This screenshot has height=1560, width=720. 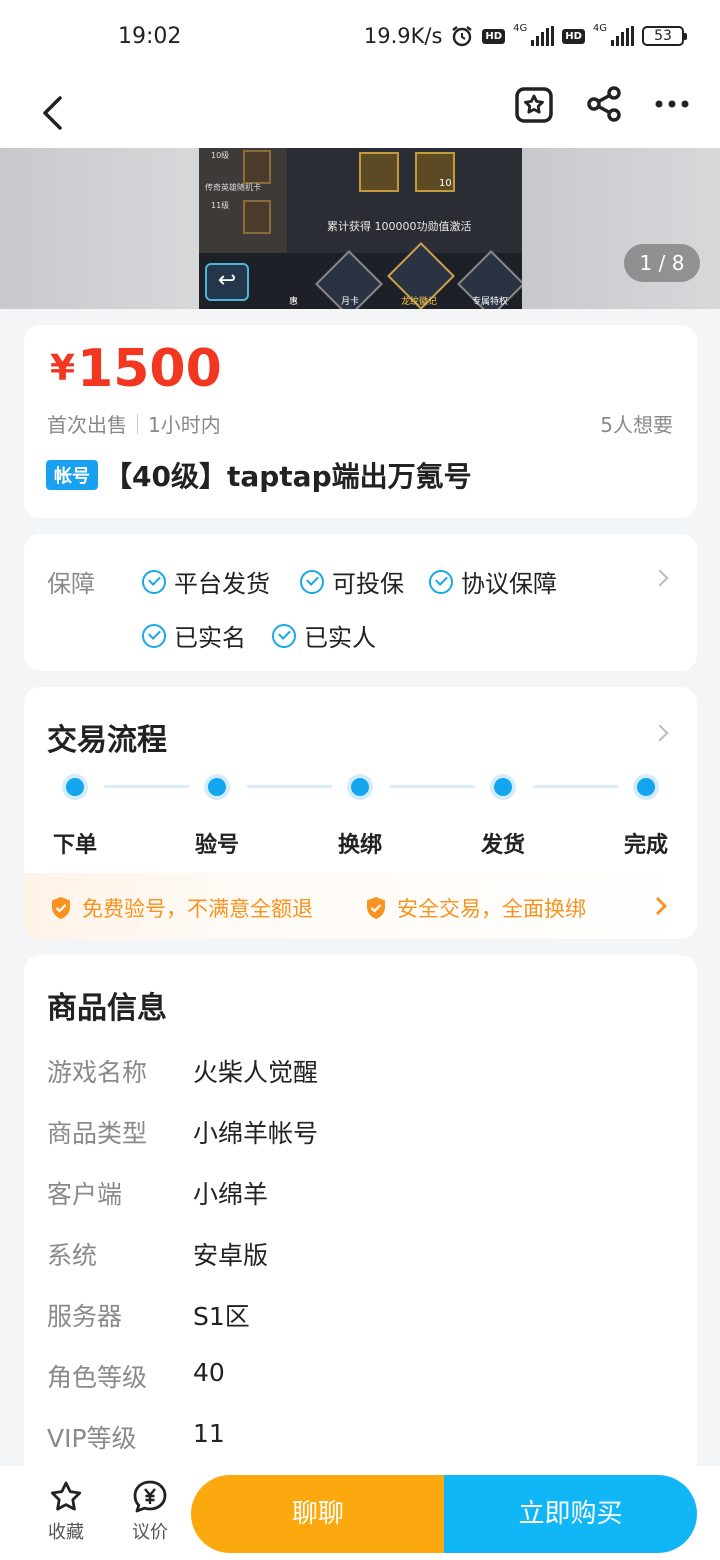 What do you see at coordinates (137, 423) in the screenshot?
I see `meta-divider` at bounding box center [137, 423].